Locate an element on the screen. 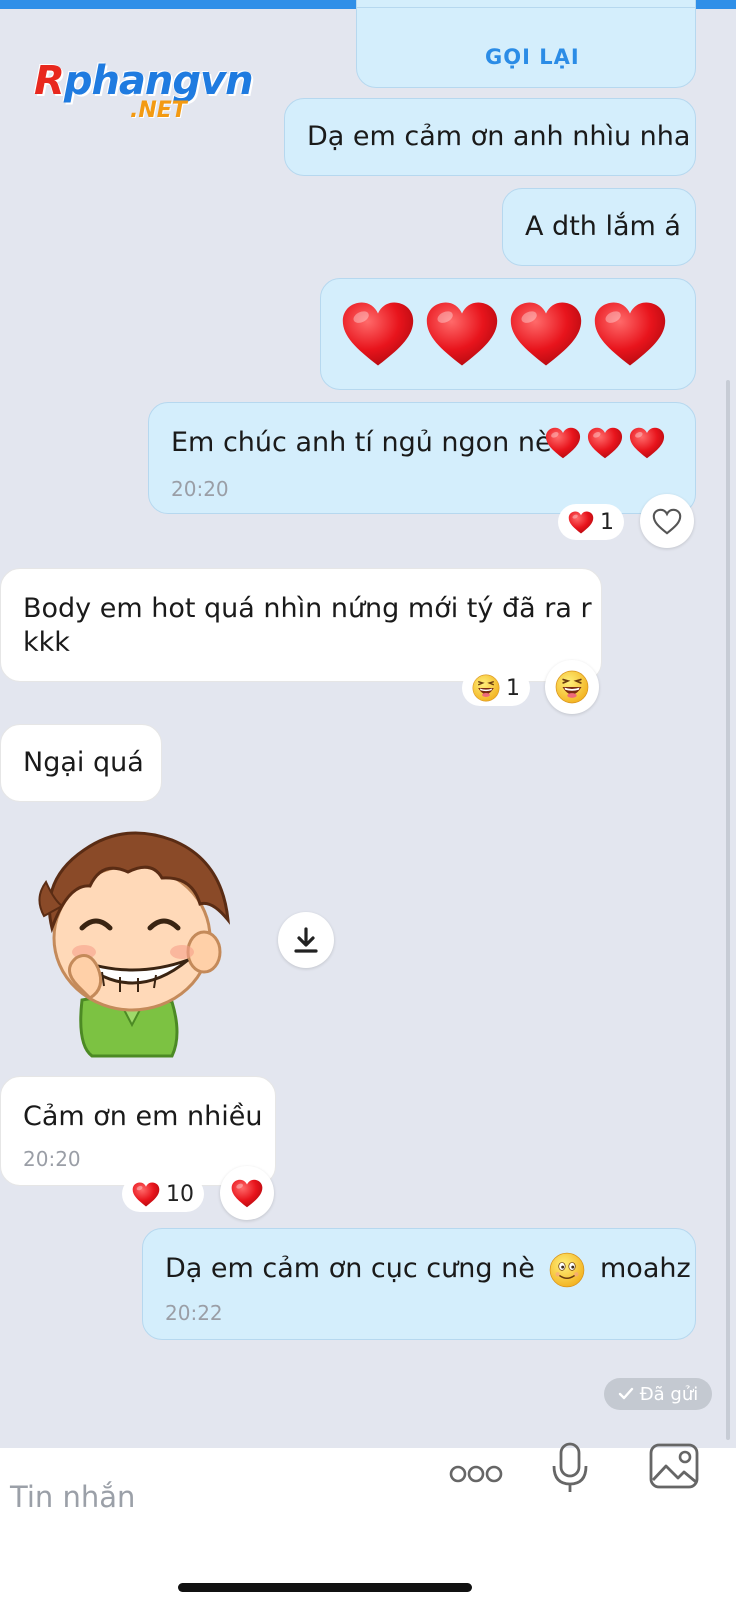  more-icon is located at coordinates (476, 1474).